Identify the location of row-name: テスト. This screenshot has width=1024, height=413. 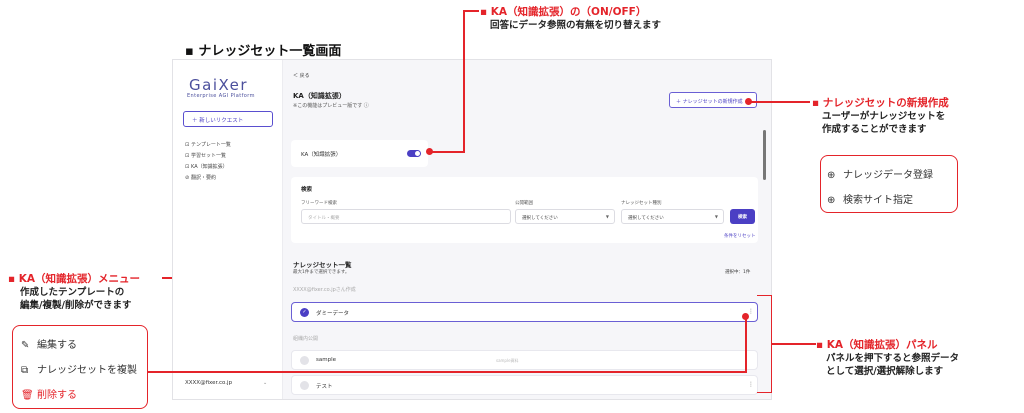
(324, 387).